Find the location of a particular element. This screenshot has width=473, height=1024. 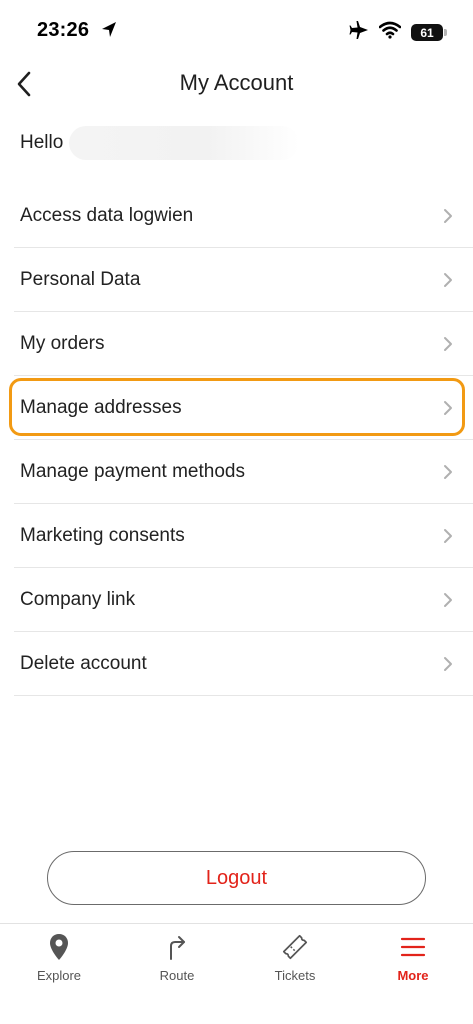

menu-item-label: Marketing consents is located at coordinates (102, 535).